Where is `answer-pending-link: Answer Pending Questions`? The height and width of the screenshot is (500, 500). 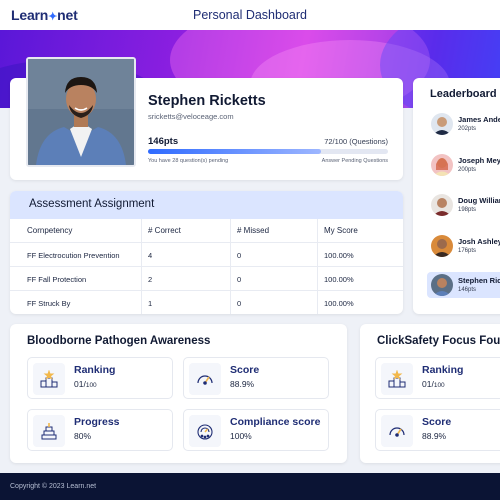 answer-pending-link: Answer Pending Questions is located at coordinates (355, 161).